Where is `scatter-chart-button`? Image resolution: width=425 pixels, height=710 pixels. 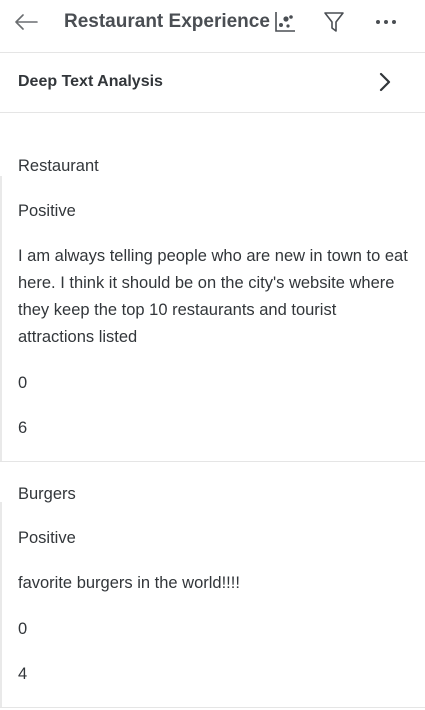
scatter-chart-button is located at coordinates (285, 22).